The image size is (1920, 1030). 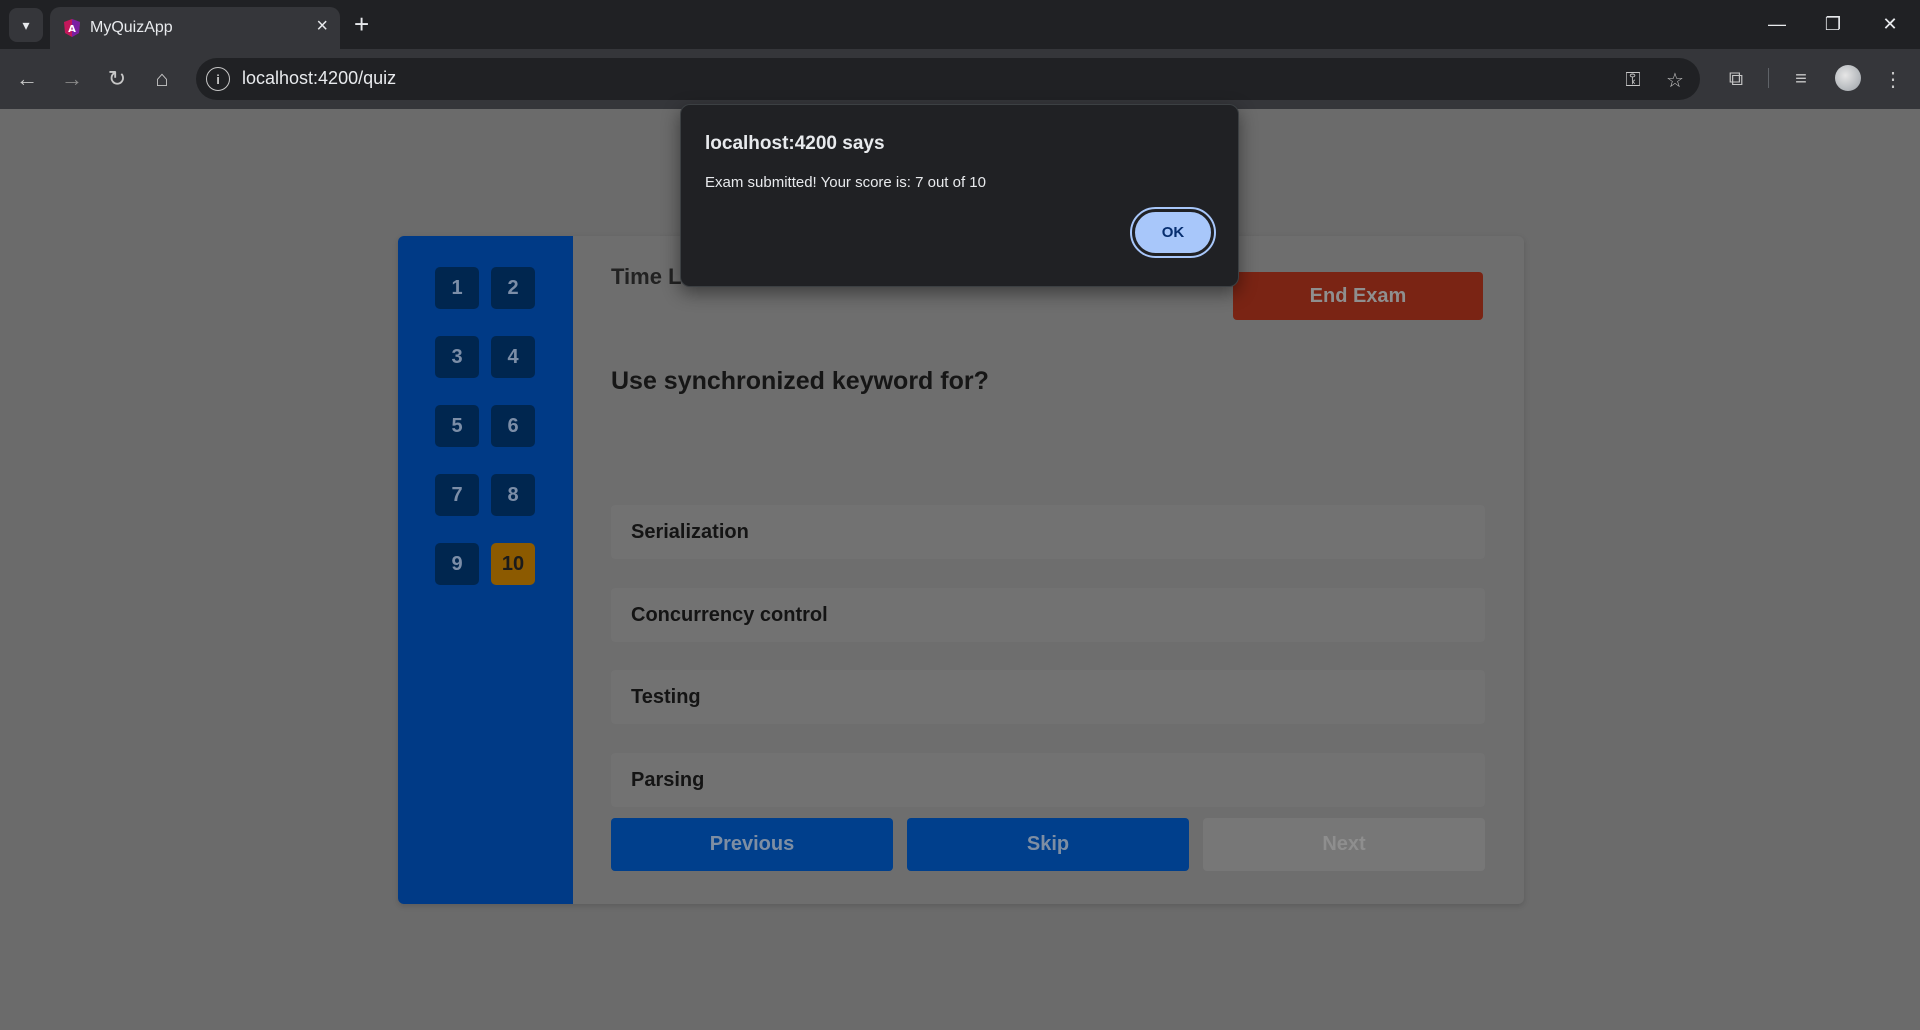 What do you see at coordinates (513, 495) in the screenshot?
I see `question-nav-8: 8` at bounding box center [513, 495].